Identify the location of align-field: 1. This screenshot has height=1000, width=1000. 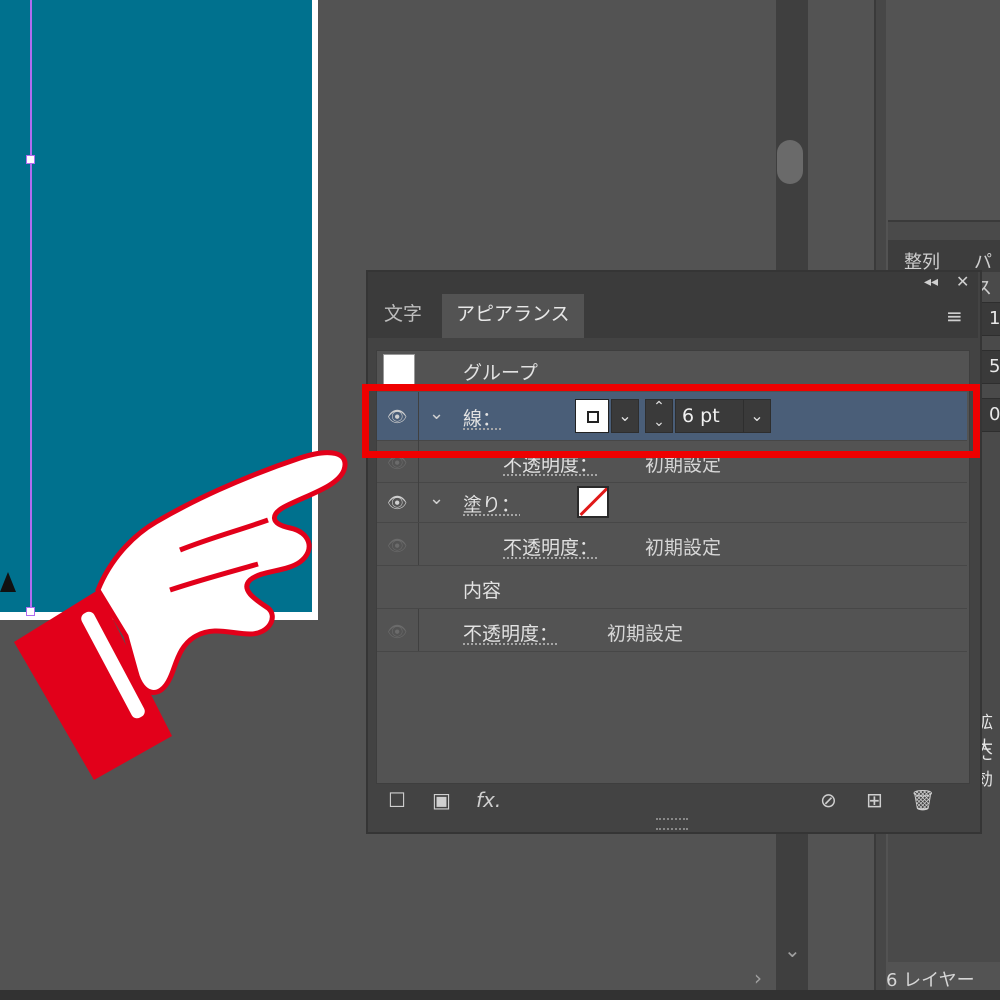
(990, 319).